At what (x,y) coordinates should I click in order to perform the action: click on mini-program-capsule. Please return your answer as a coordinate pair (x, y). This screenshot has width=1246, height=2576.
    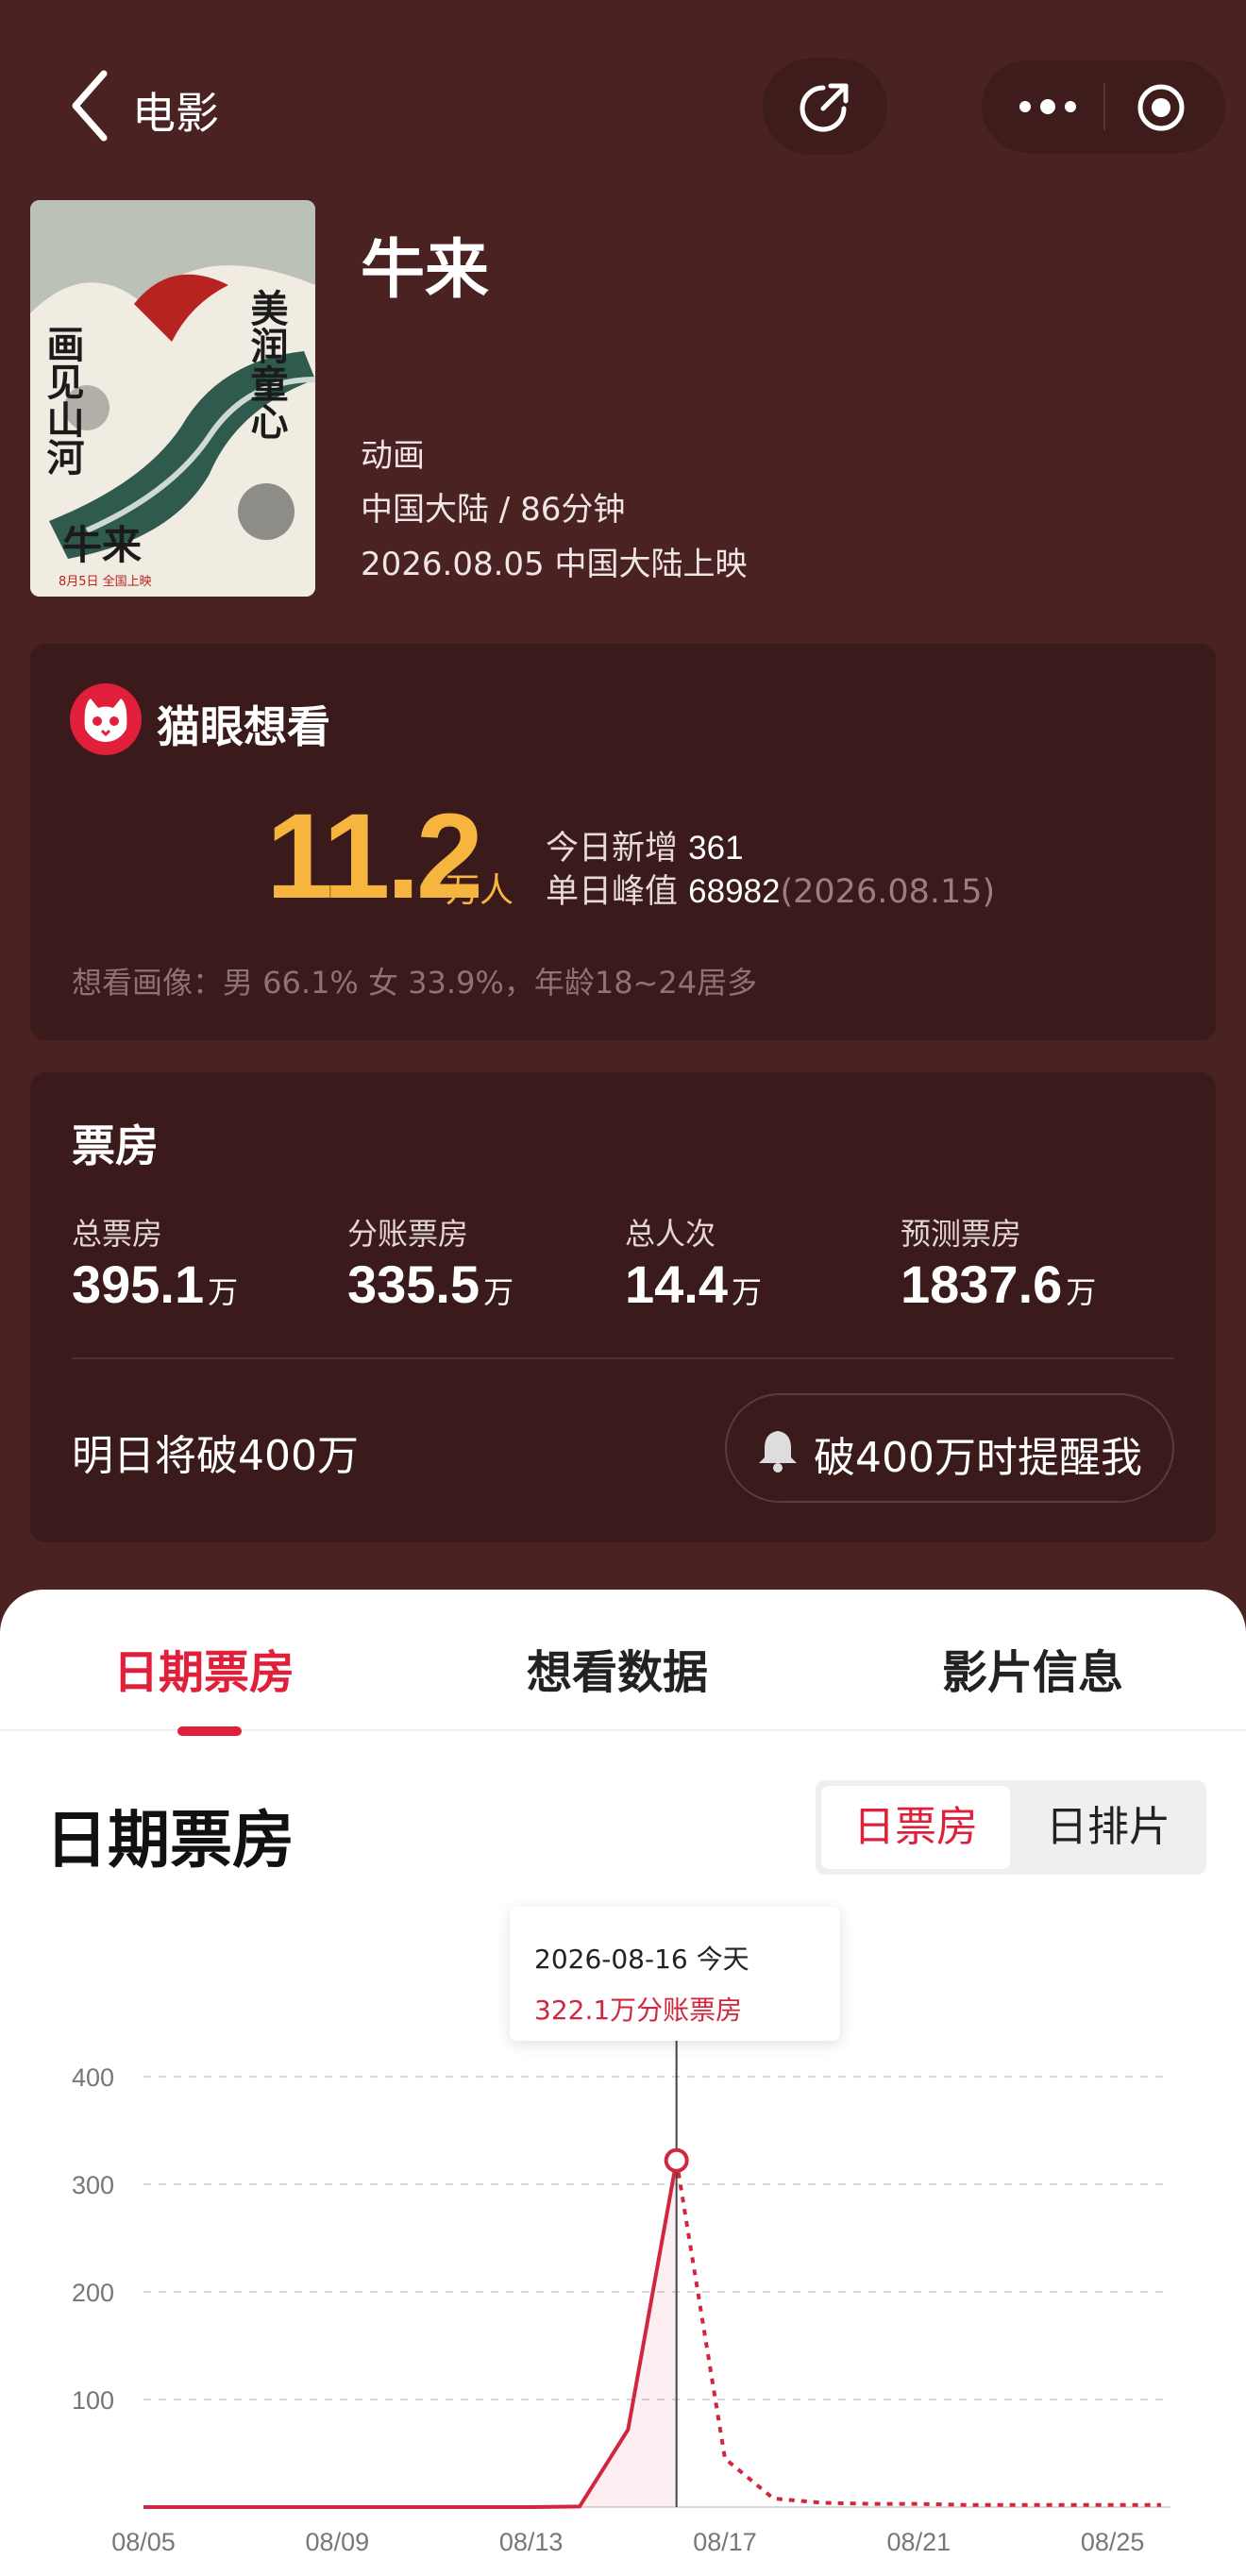
    Looking at the image, I should click on (1103, 107).